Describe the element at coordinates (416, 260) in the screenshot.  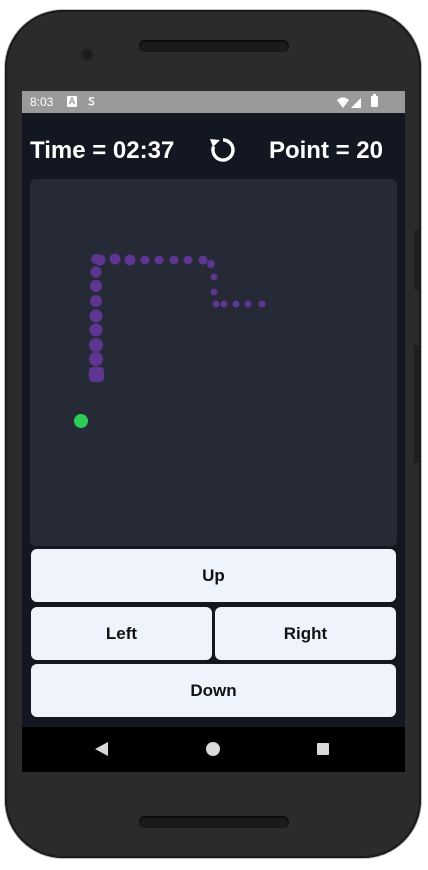
I see `volume-button` at that location.